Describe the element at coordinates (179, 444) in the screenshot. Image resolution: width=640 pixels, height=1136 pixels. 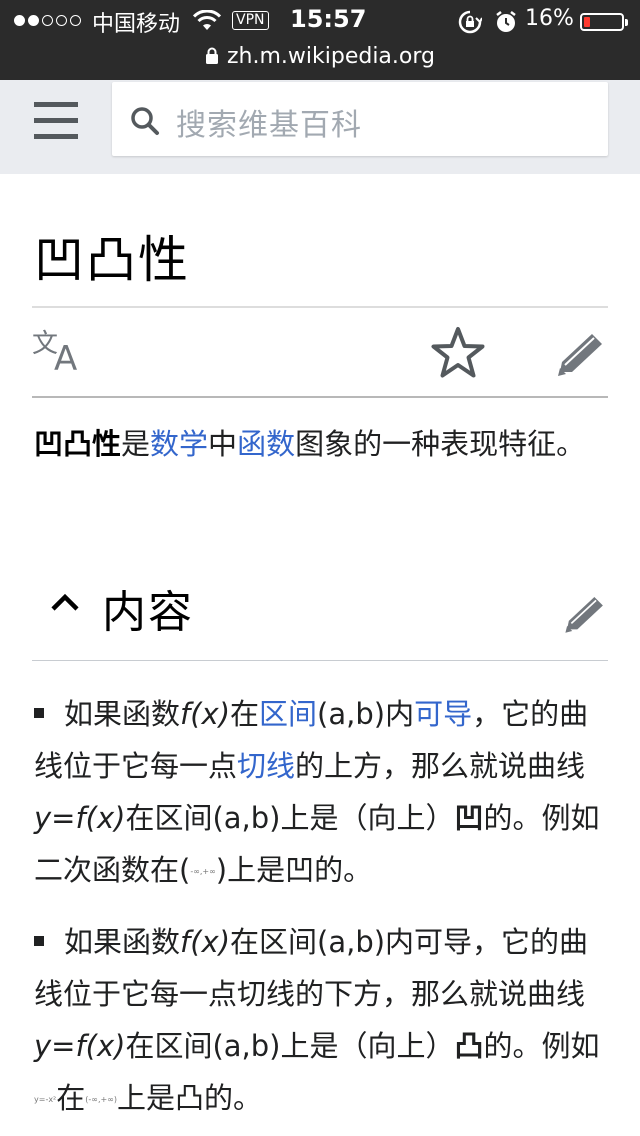
I see `link-math: 数学` at that location.